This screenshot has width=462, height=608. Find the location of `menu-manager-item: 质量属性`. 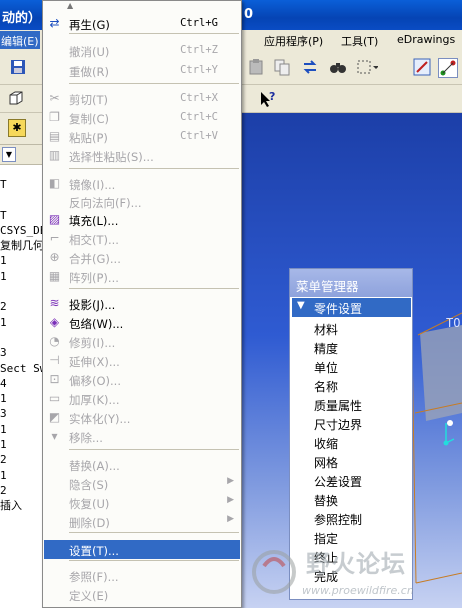

menu-manager-item: 质量属性 is located at coordinates (338, 406).